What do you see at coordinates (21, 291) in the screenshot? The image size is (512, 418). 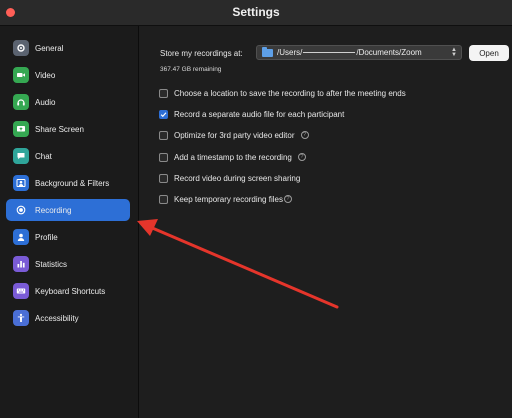 I see `keyboard-icon` at bounding box center [21, 291].